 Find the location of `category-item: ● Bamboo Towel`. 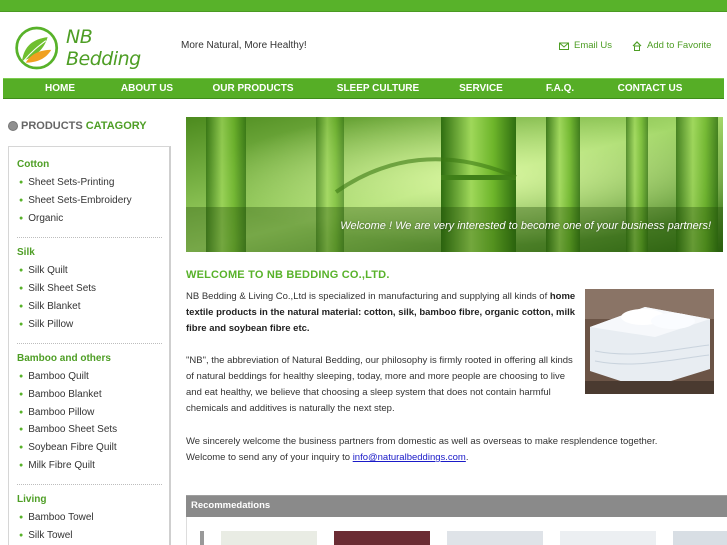

category-item: ● Bamboo Towel is located at coordinates (56, 517).